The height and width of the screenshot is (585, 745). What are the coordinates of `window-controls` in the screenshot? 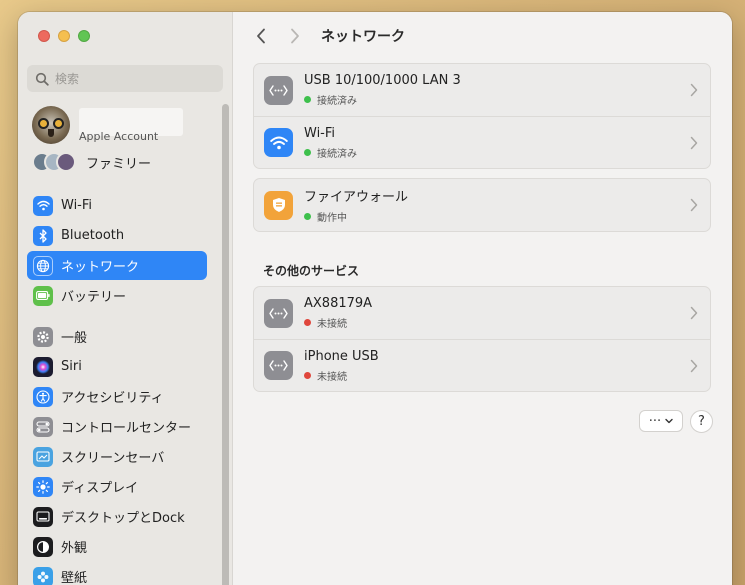 It's located at (64, 36).